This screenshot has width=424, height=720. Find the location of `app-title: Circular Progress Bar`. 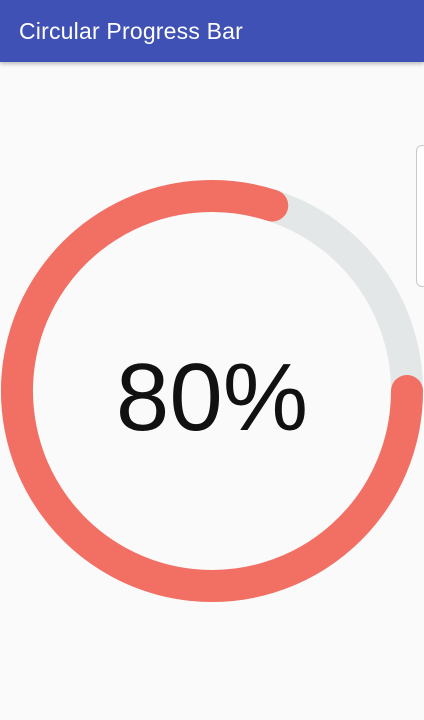

app-title: Circular Progress Bar is located at coordinates (131, 30).